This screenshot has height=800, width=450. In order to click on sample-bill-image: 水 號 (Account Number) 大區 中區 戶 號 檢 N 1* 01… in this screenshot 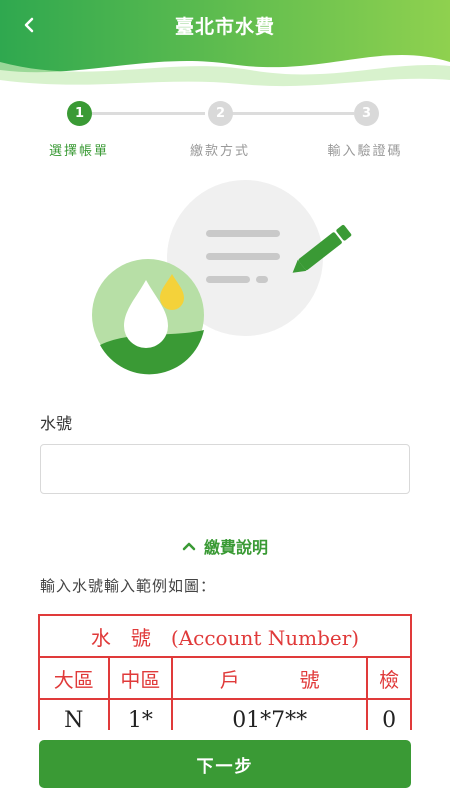, I will do `click(225, 674)`.